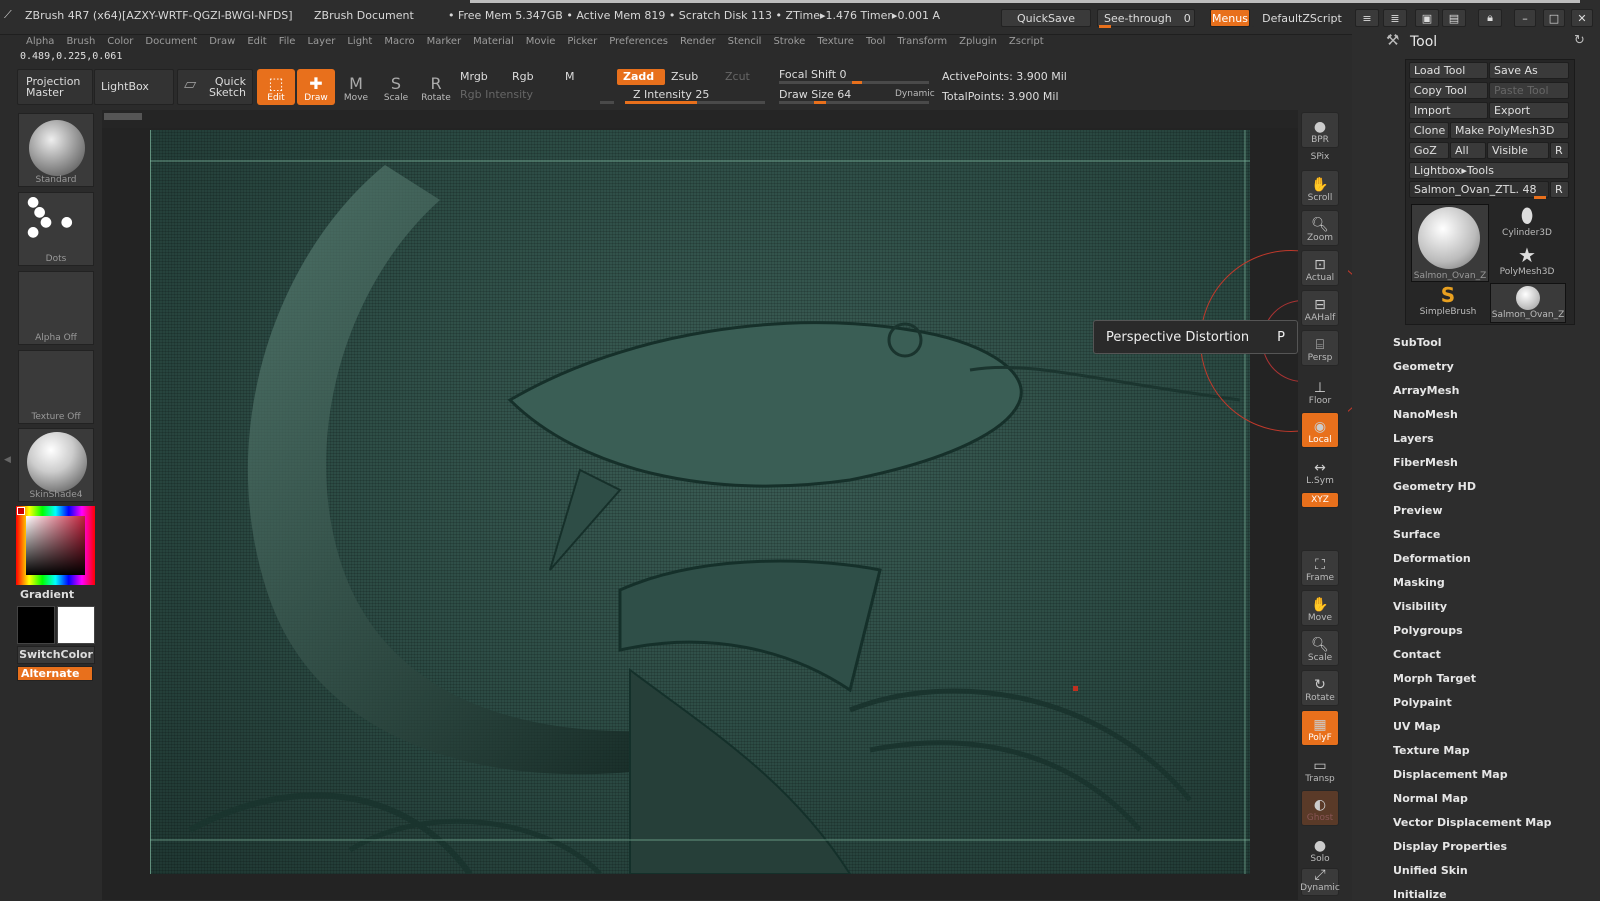 The image size is (1600, 901). Describe the element at coordinates (56, 465) in the screenshot. I see `material-thumbnail: SkinShade4` at that location.